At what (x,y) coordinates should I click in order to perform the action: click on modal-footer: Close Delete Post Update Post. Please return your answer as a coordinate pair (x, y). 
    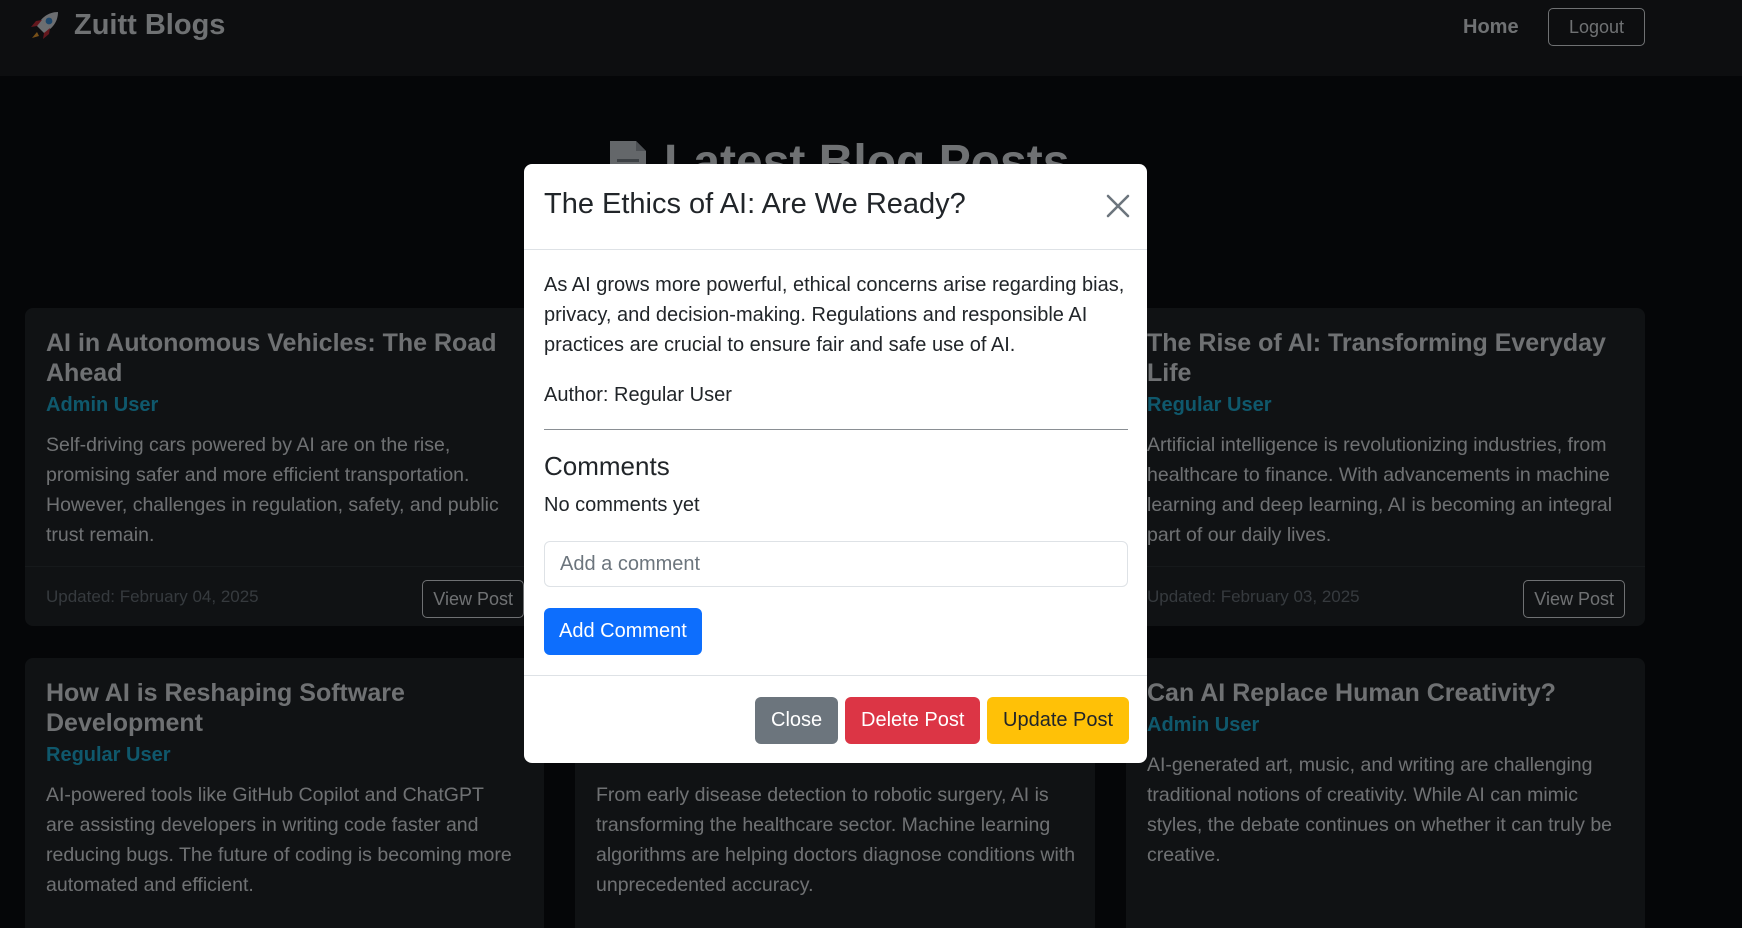
    Looking at the image, I should click on (835, 719).